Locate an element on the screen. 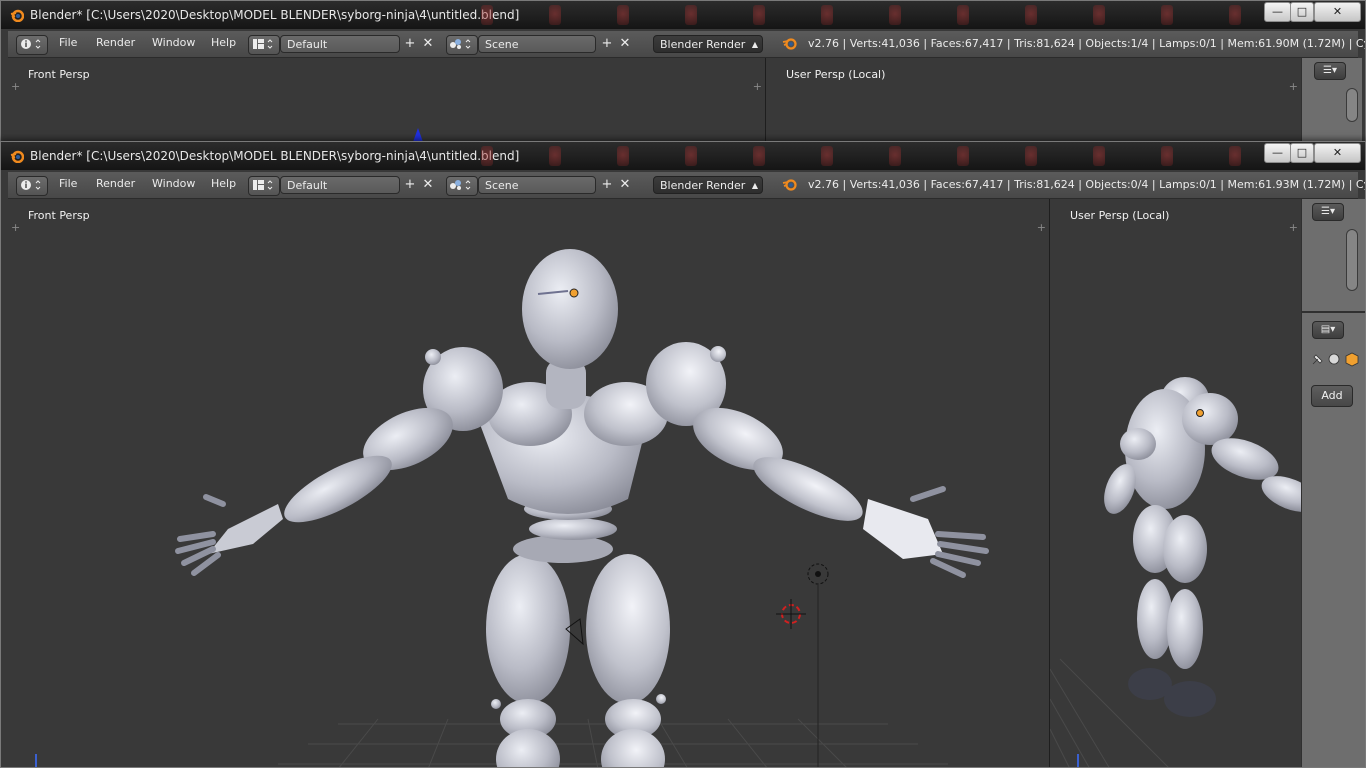 The width and height of the screenshot is (1366, 768). lamp-icon is located at coordinates (818, 665).